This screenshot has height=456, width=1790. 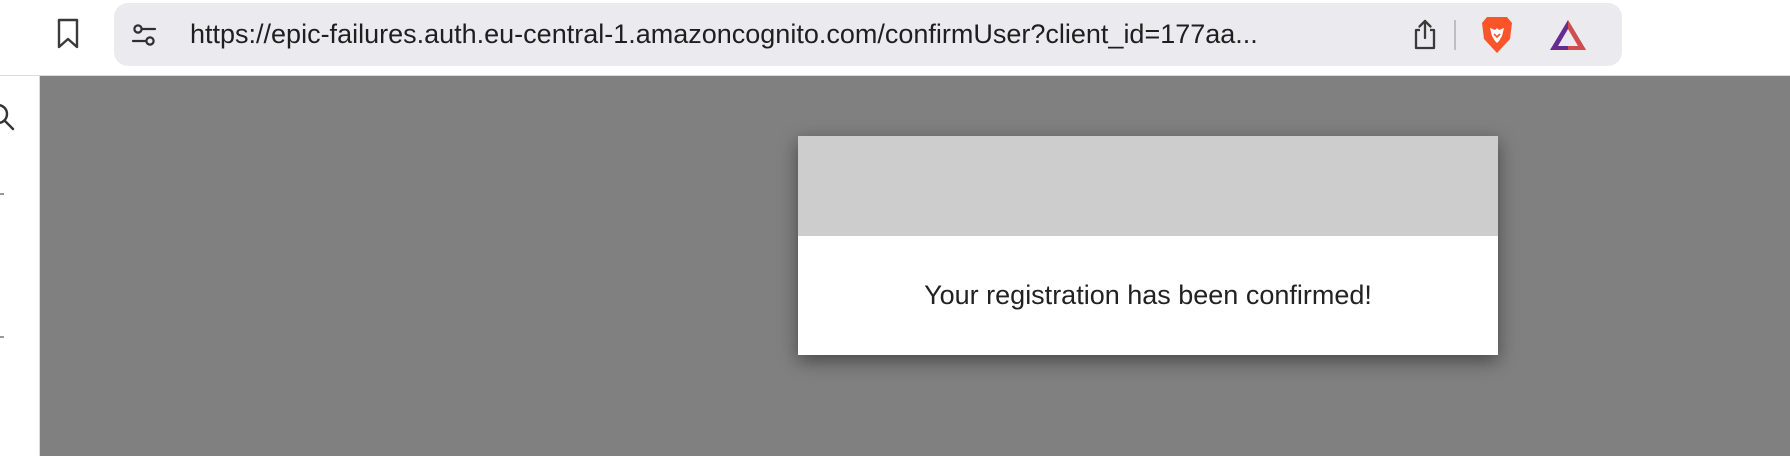 I want to click on share-icon, so click(x=1425, y=34).